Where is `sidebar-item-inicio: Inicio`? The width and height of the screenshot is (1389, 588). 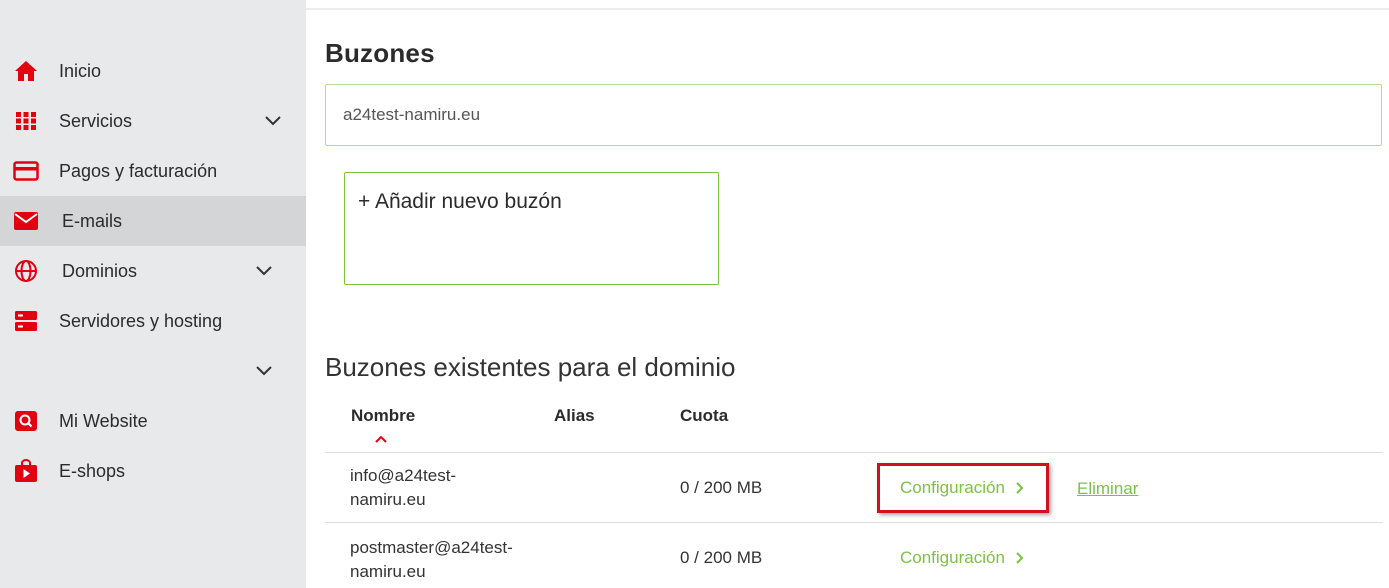
sidebar-item-inicio: Inicio is located at coordinates (153, 71).